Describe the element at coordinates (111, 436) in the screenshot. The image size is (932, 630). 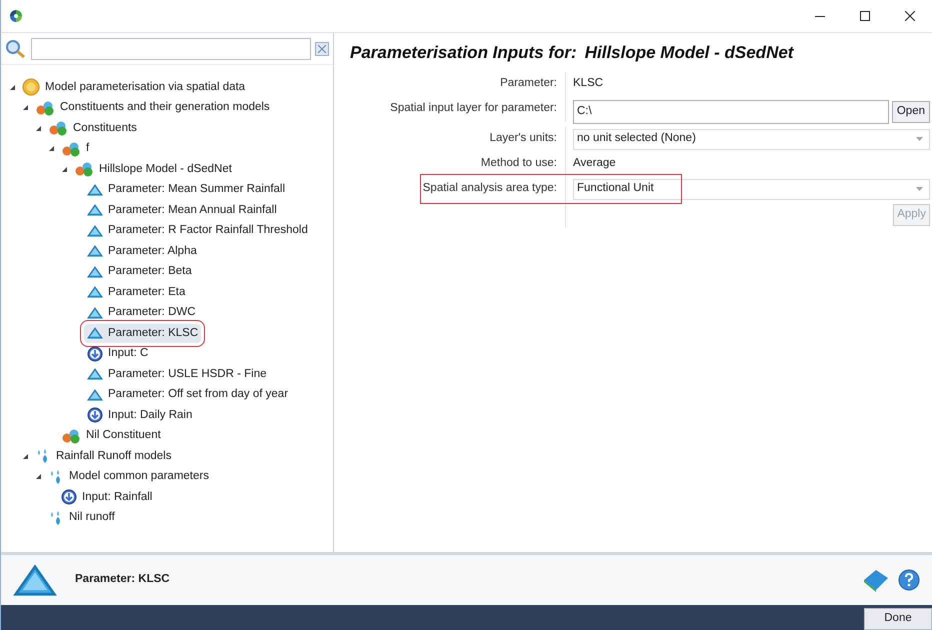
I see `tree-item: Nil Constituent` at that location.